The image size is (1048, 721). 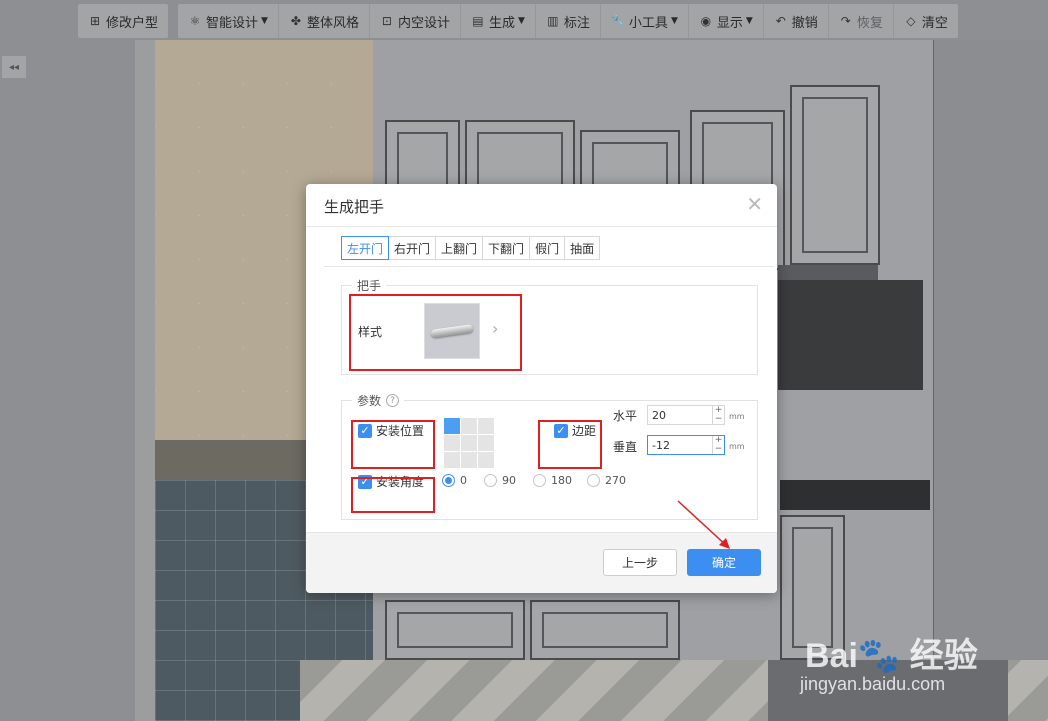 What do you see at coordinates (703, 524) in the screenshot?
I see `annotation-arrow` at bounding box center [703, 524].